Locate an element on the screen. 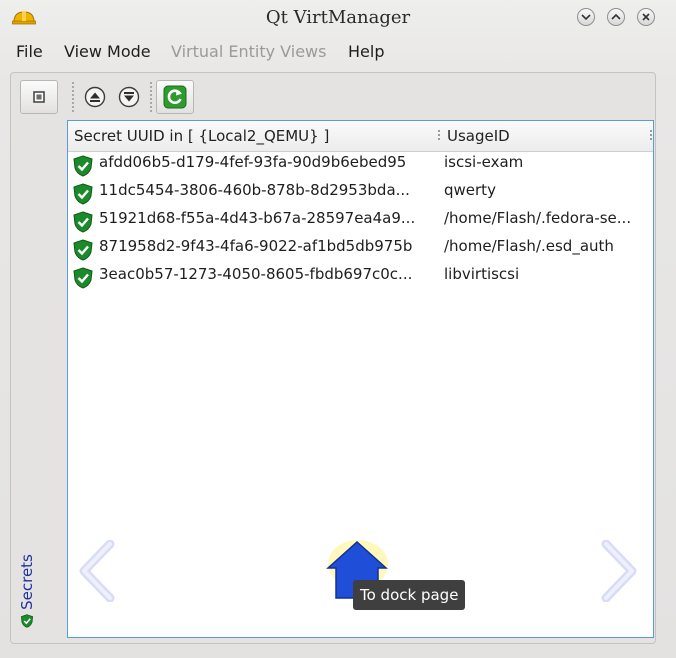  column-header-uuid: Secret UUID in [ {Local2_QEMU} ] is located at coordinates (201, 136).